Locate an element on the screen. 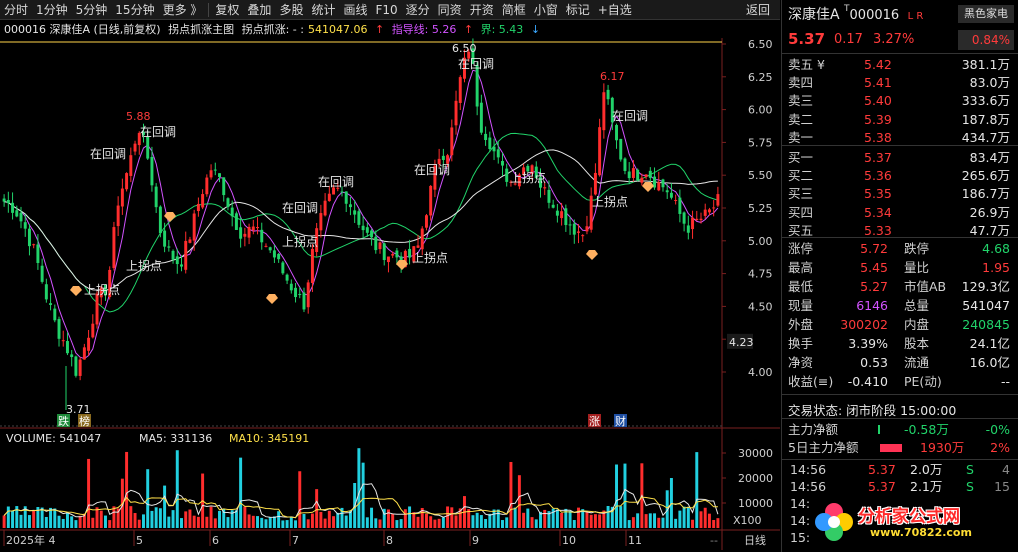 Image resolution: width=1018 pixels, height=552 pixels. order-level-label: 买三 is located at coordinates (801, 194).